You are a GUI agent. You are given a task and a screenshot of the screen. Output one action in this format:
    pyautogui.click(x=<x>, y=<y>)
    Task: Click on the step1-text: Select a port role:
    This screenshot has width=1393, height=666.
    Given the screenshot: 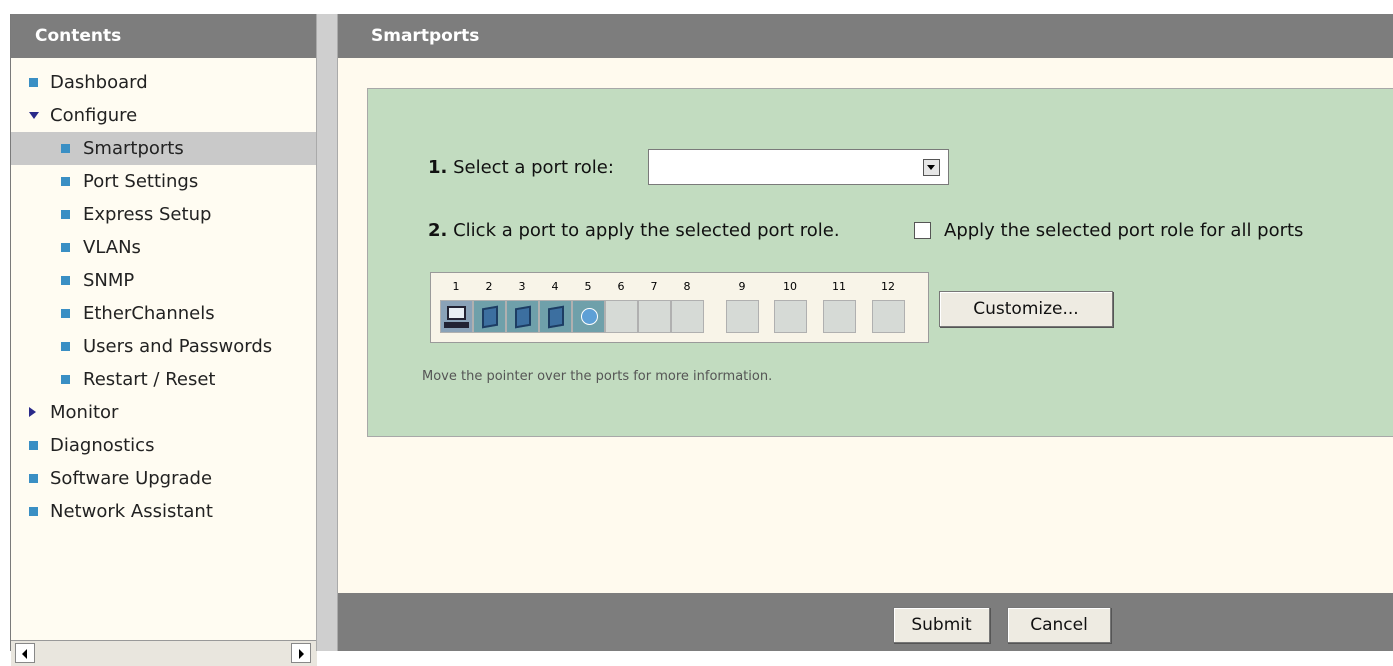 What is the action you would take?
    pyautogui.click(x=533, y=167)
    